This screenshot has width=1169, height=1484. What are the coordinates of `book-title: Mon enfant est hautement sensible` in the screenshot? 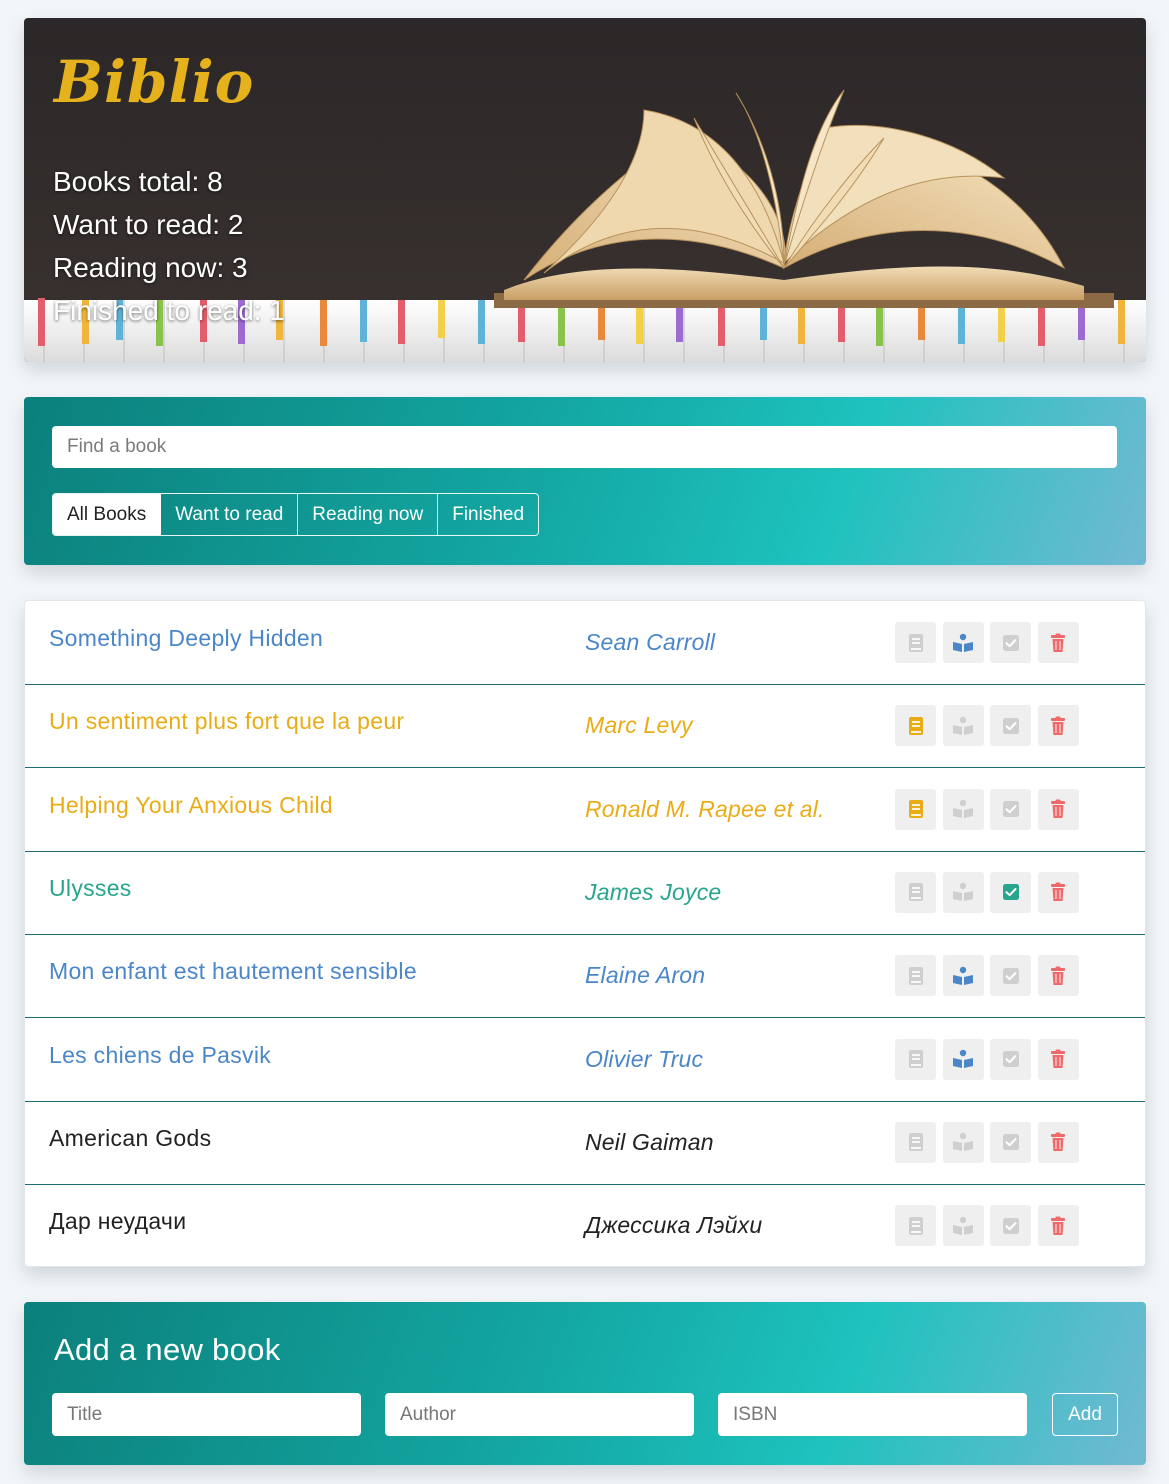 It's located at (233, 971).